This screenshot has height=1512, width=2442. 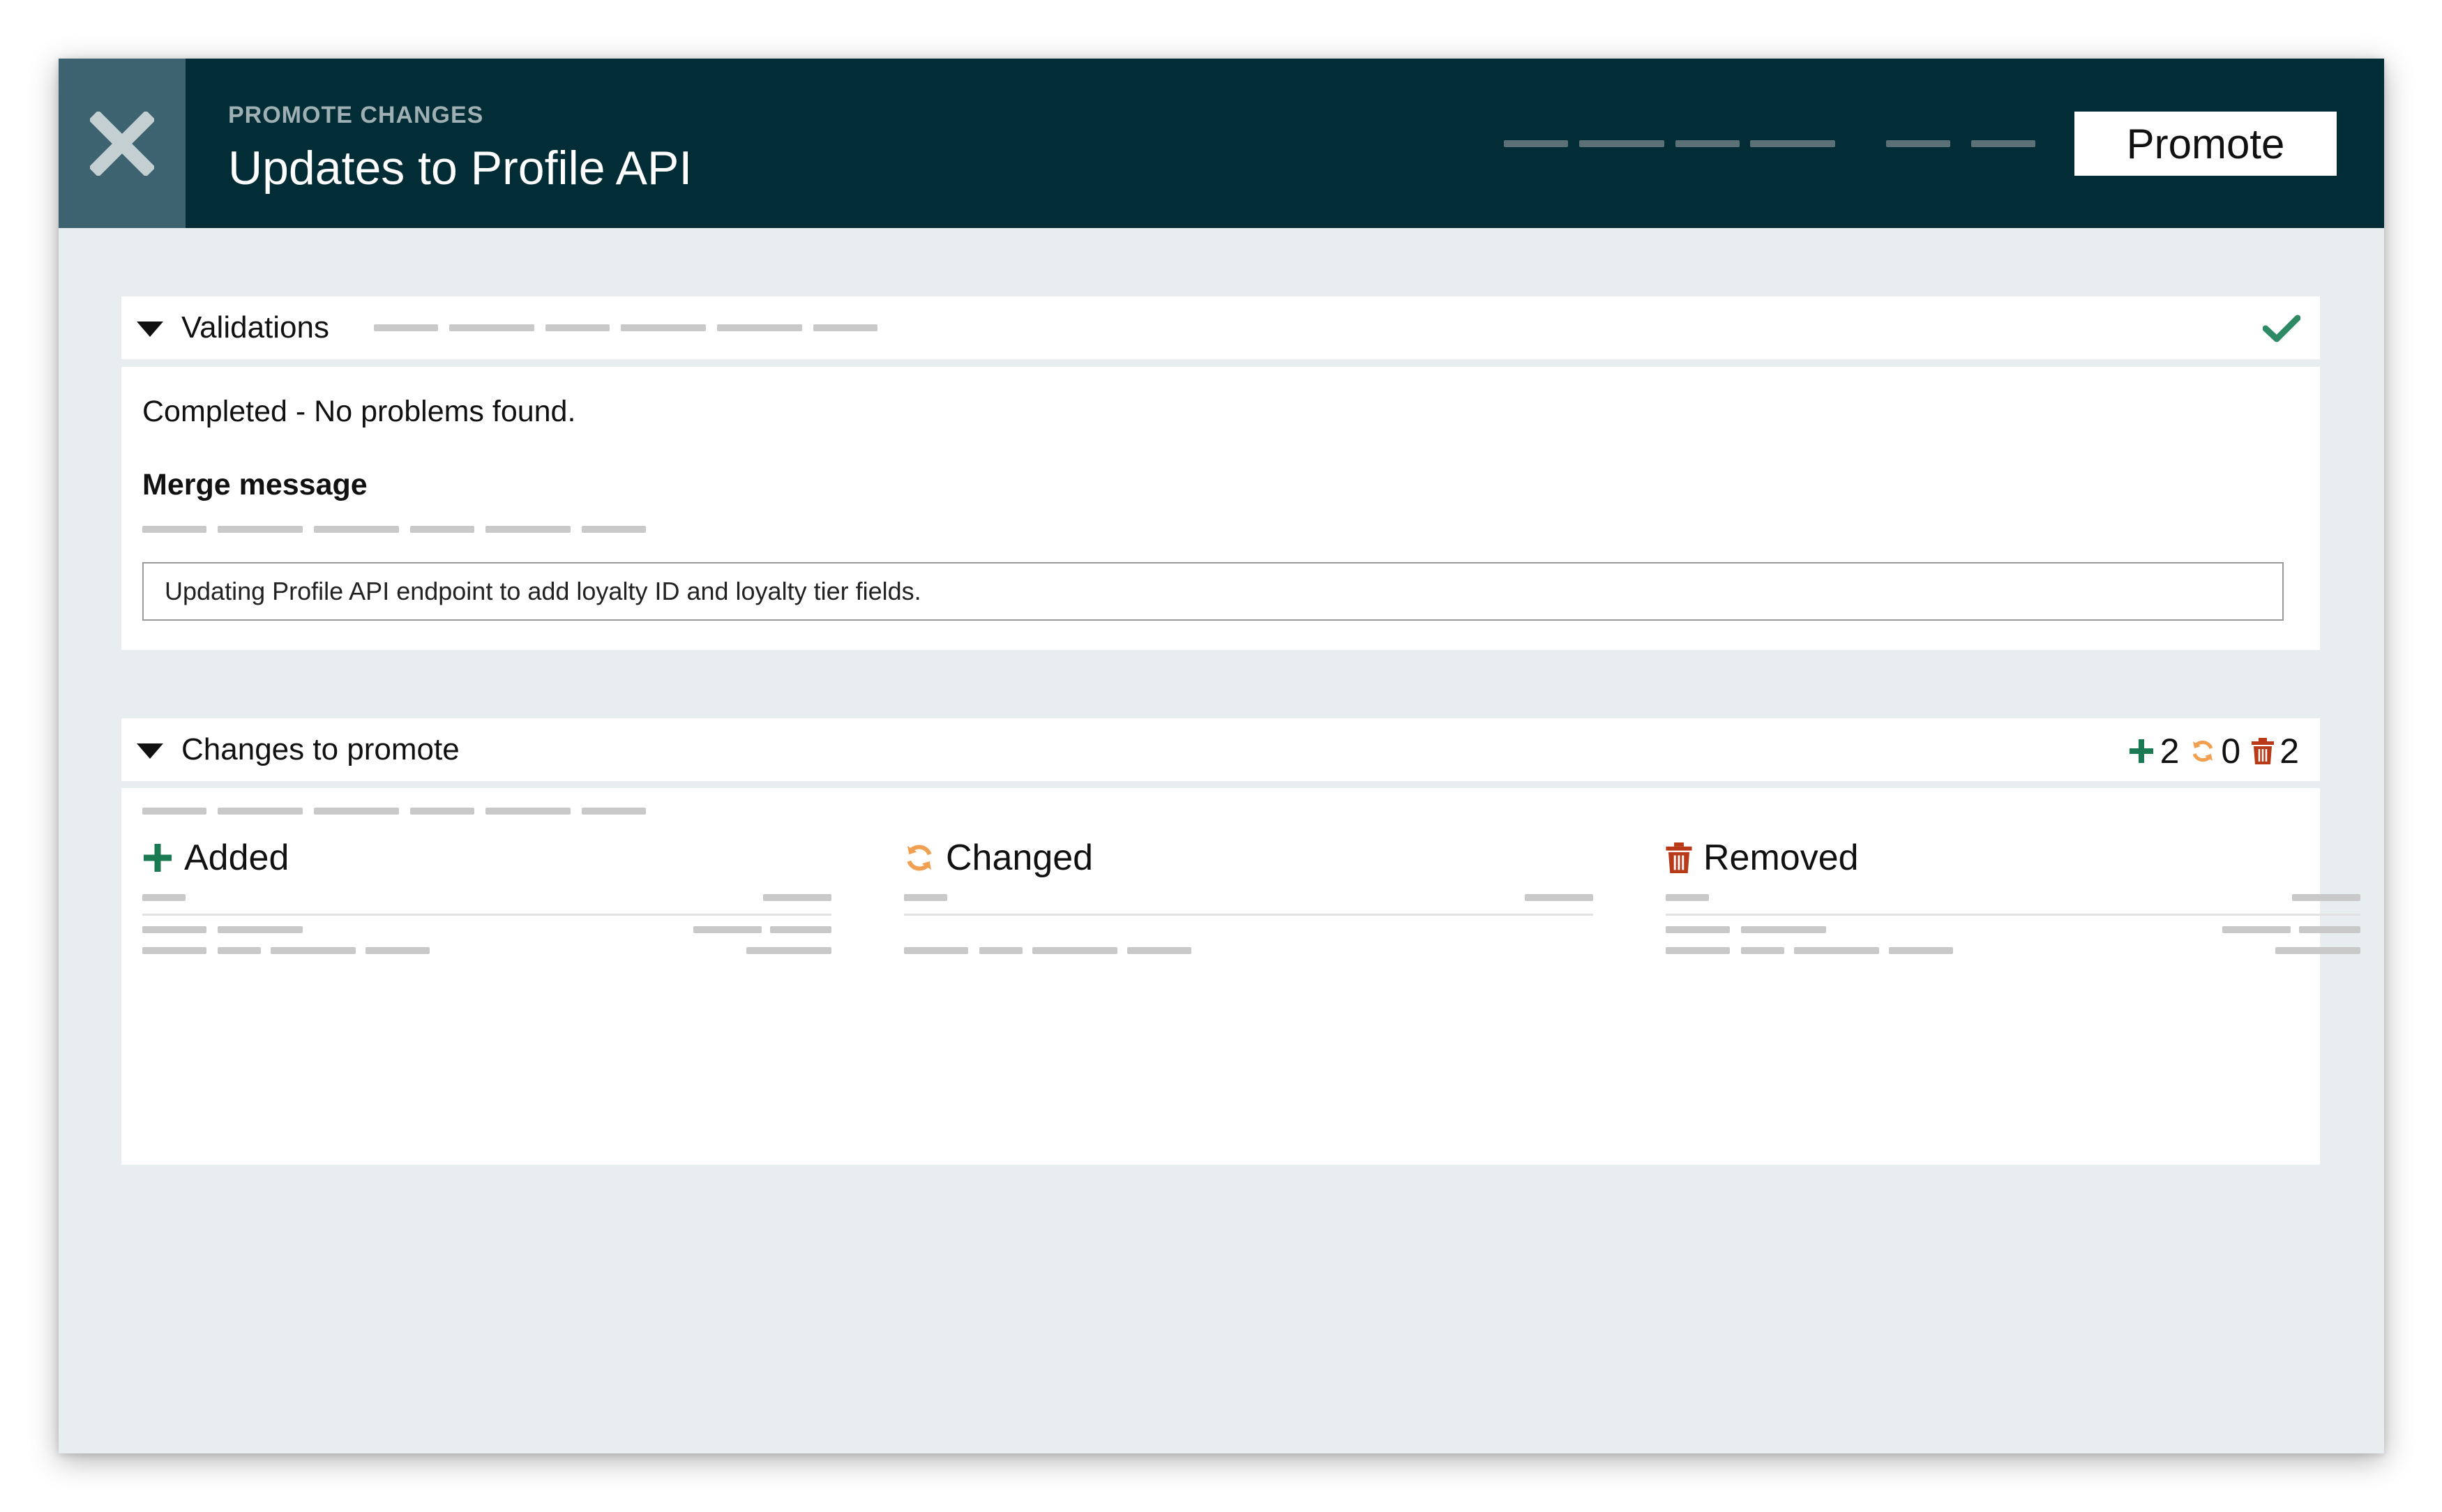 I want to click on changed-heading: Changed, so click(x=998, y=858).